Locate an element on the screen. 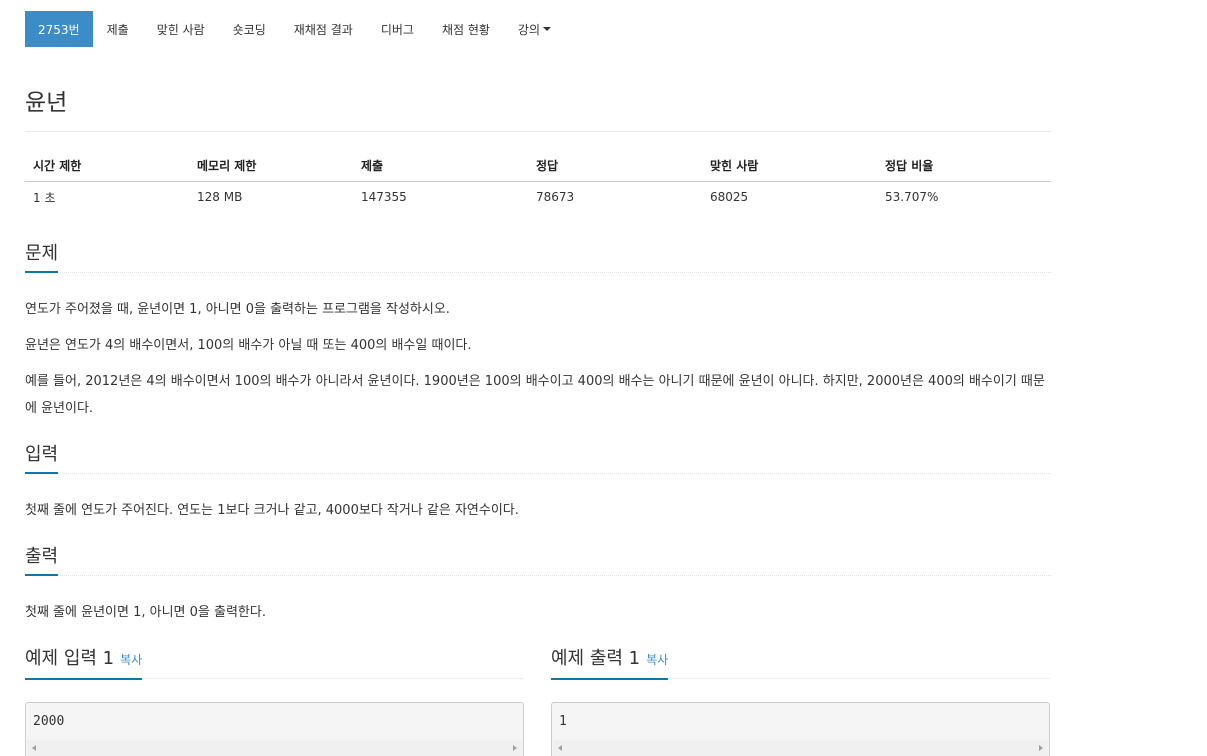  output-section-header: 출력 is located at coordinates (538, 561).